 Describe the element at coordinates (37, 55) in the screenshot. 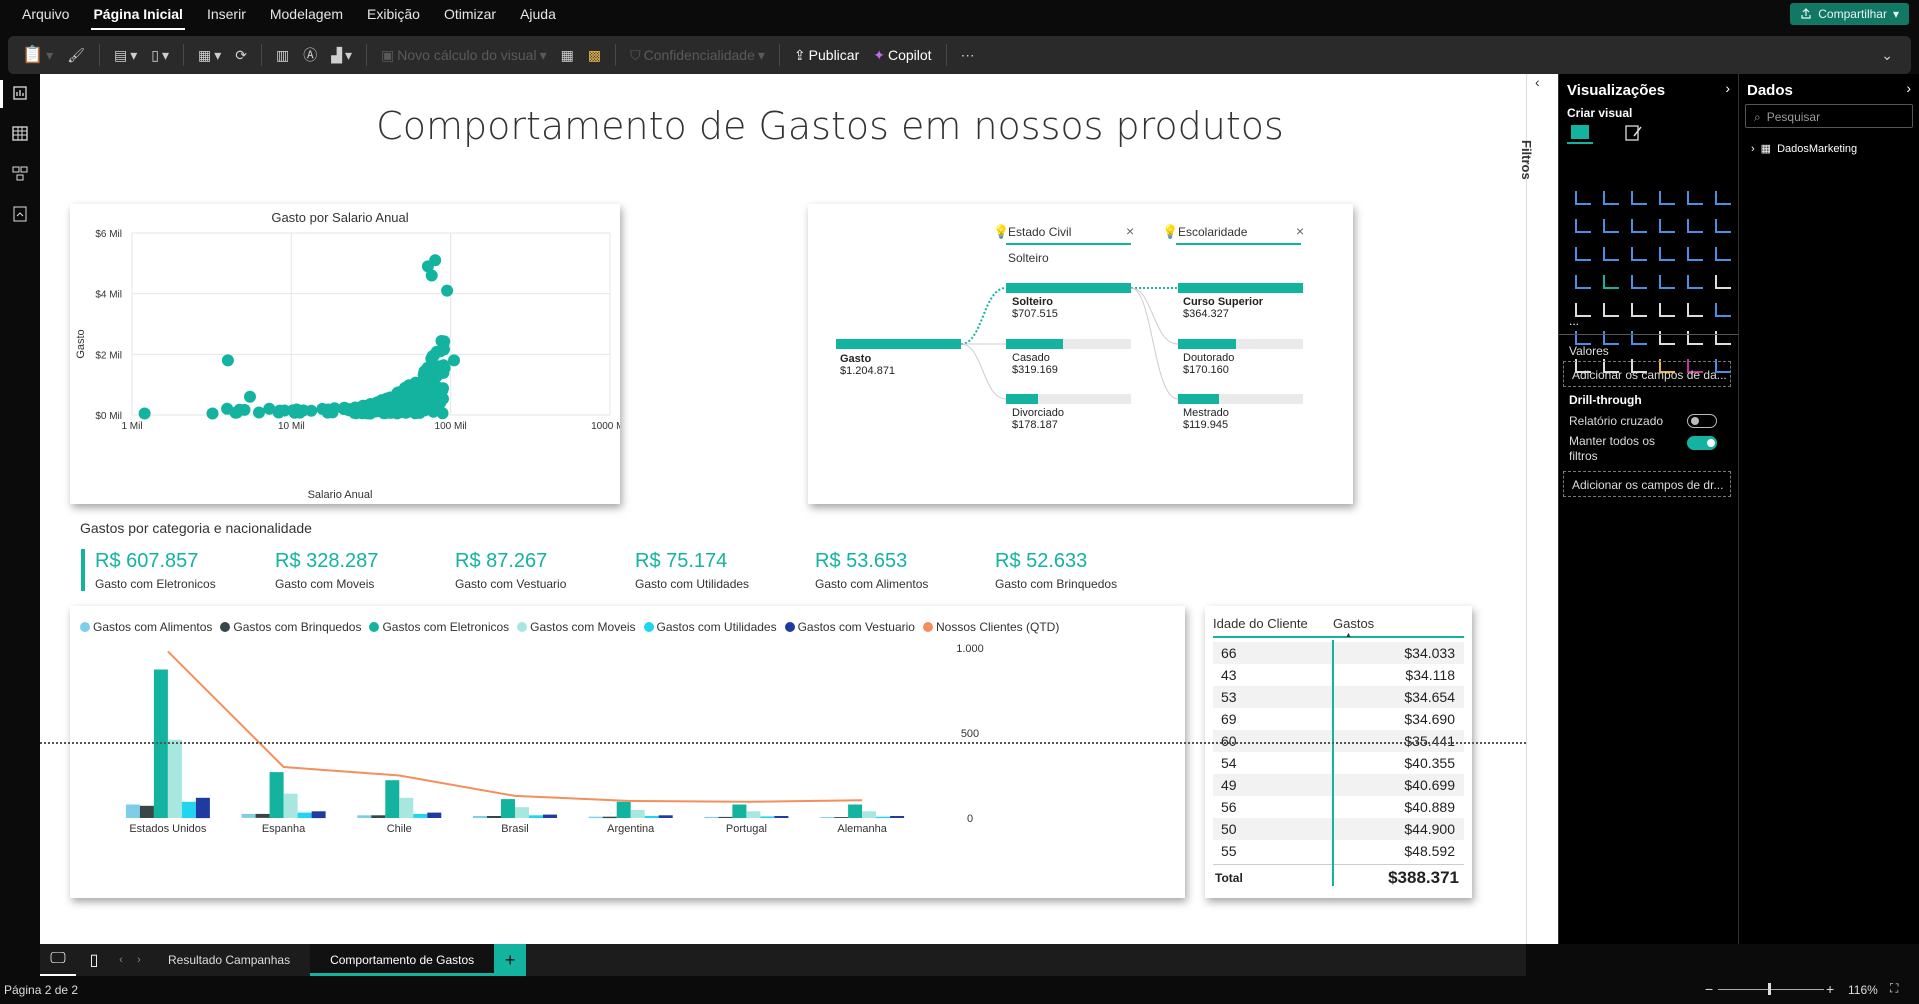

I see `paste-button: 📋 ▾` at that location.